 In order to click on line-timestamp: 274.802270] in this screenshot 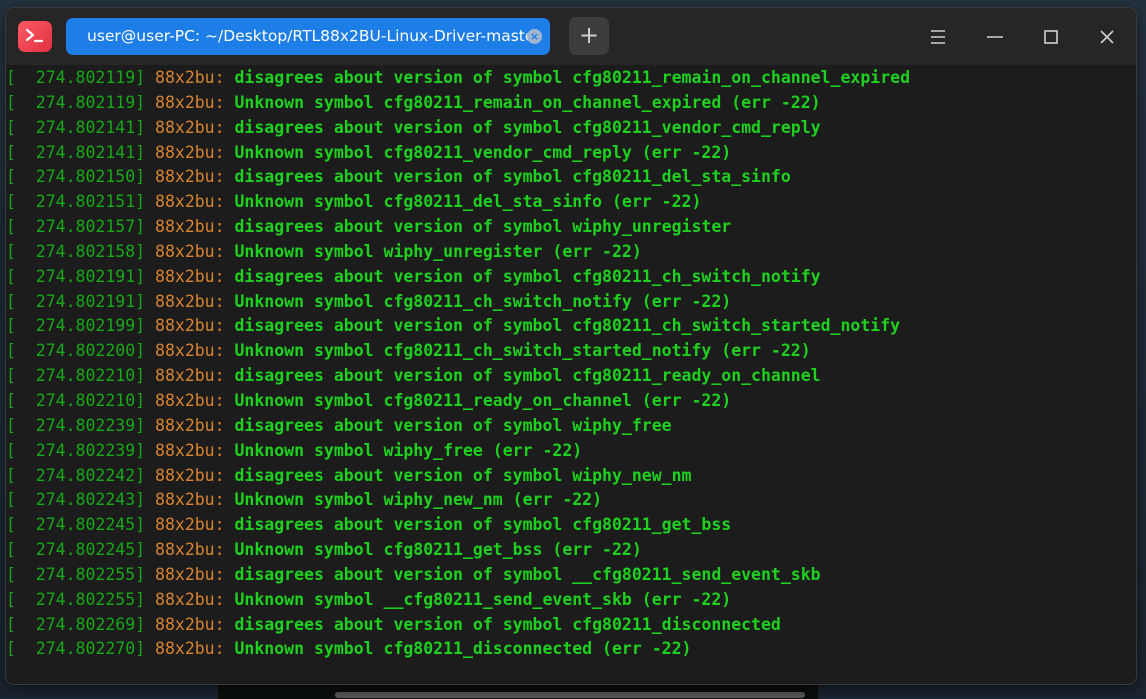, I will do `click(80, 649)`.